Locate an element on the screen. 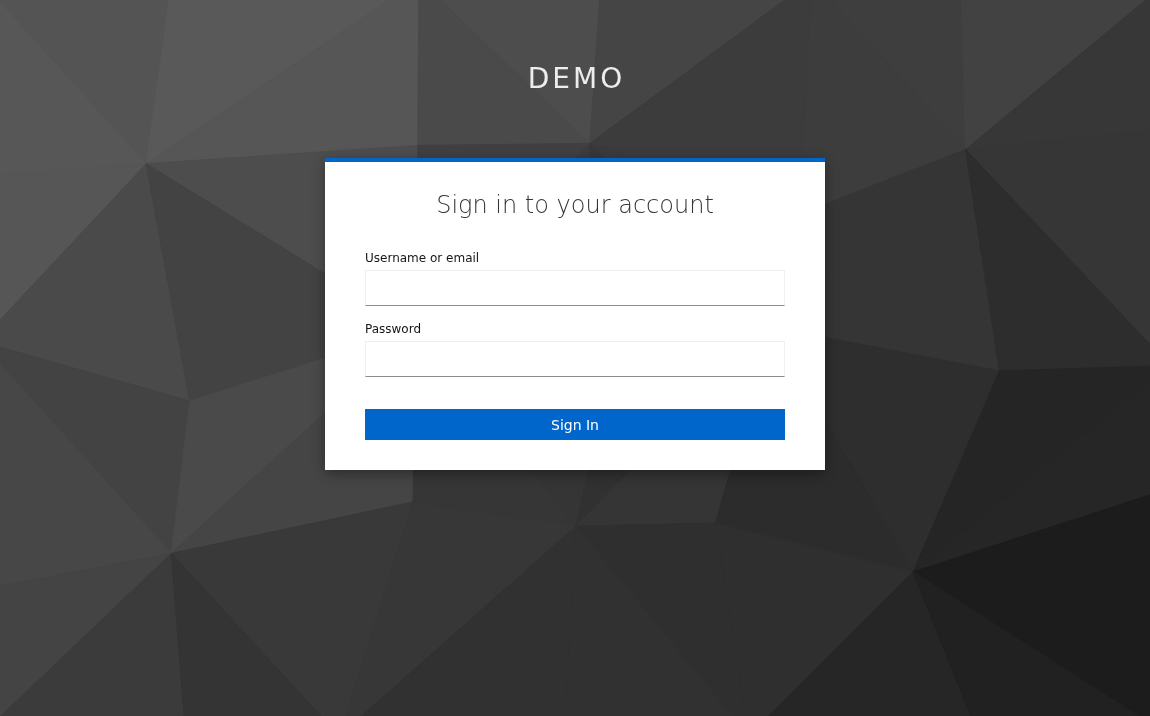 Image resolution: width=1150 pixels, height=716 pixels. brand-title: DEMO is located at coordinates (576, 79).